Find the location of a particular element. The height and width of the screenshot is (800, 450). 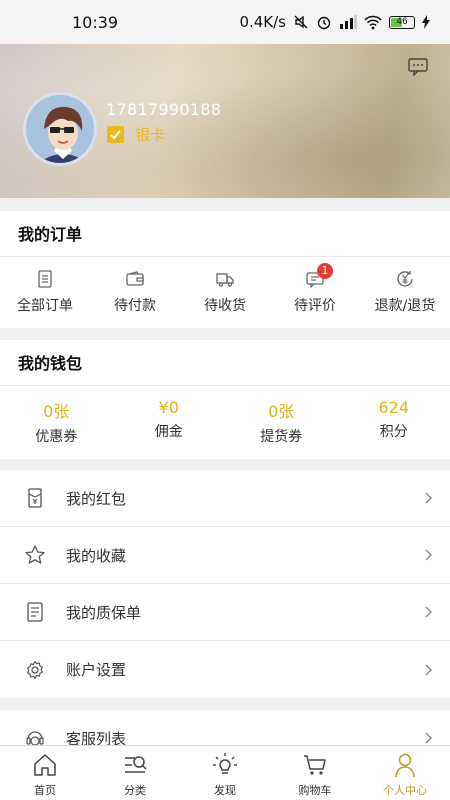

wallet-title: 我的钱包 is located at coordinates (225, 363).